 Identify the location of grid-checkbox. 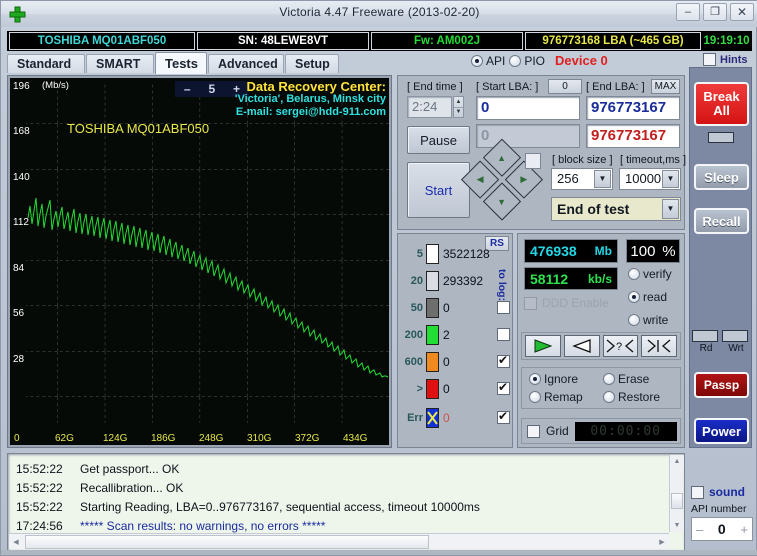
(533, 431).